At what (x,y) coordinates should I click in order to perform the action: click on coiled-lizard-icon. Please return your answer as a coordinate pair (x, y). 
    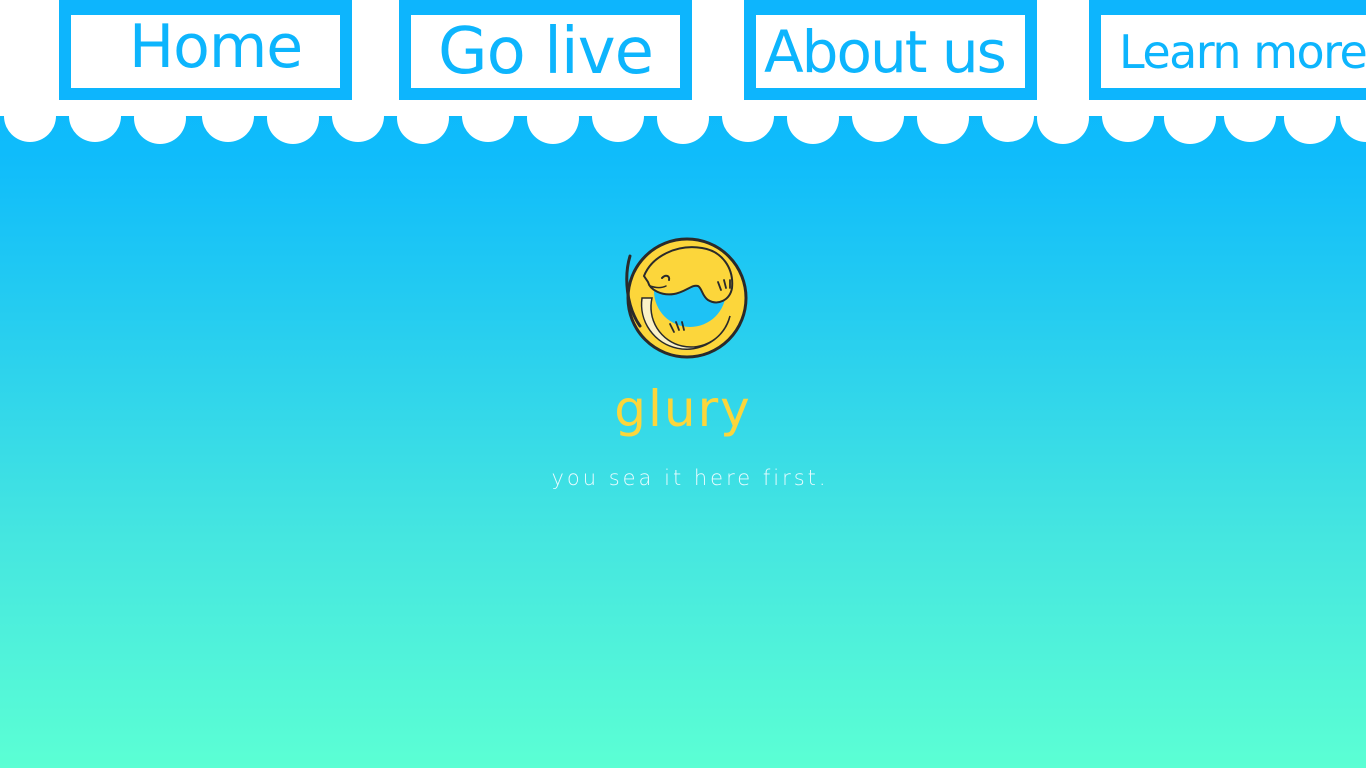
    Looking at the image, I should click on (686, 298).